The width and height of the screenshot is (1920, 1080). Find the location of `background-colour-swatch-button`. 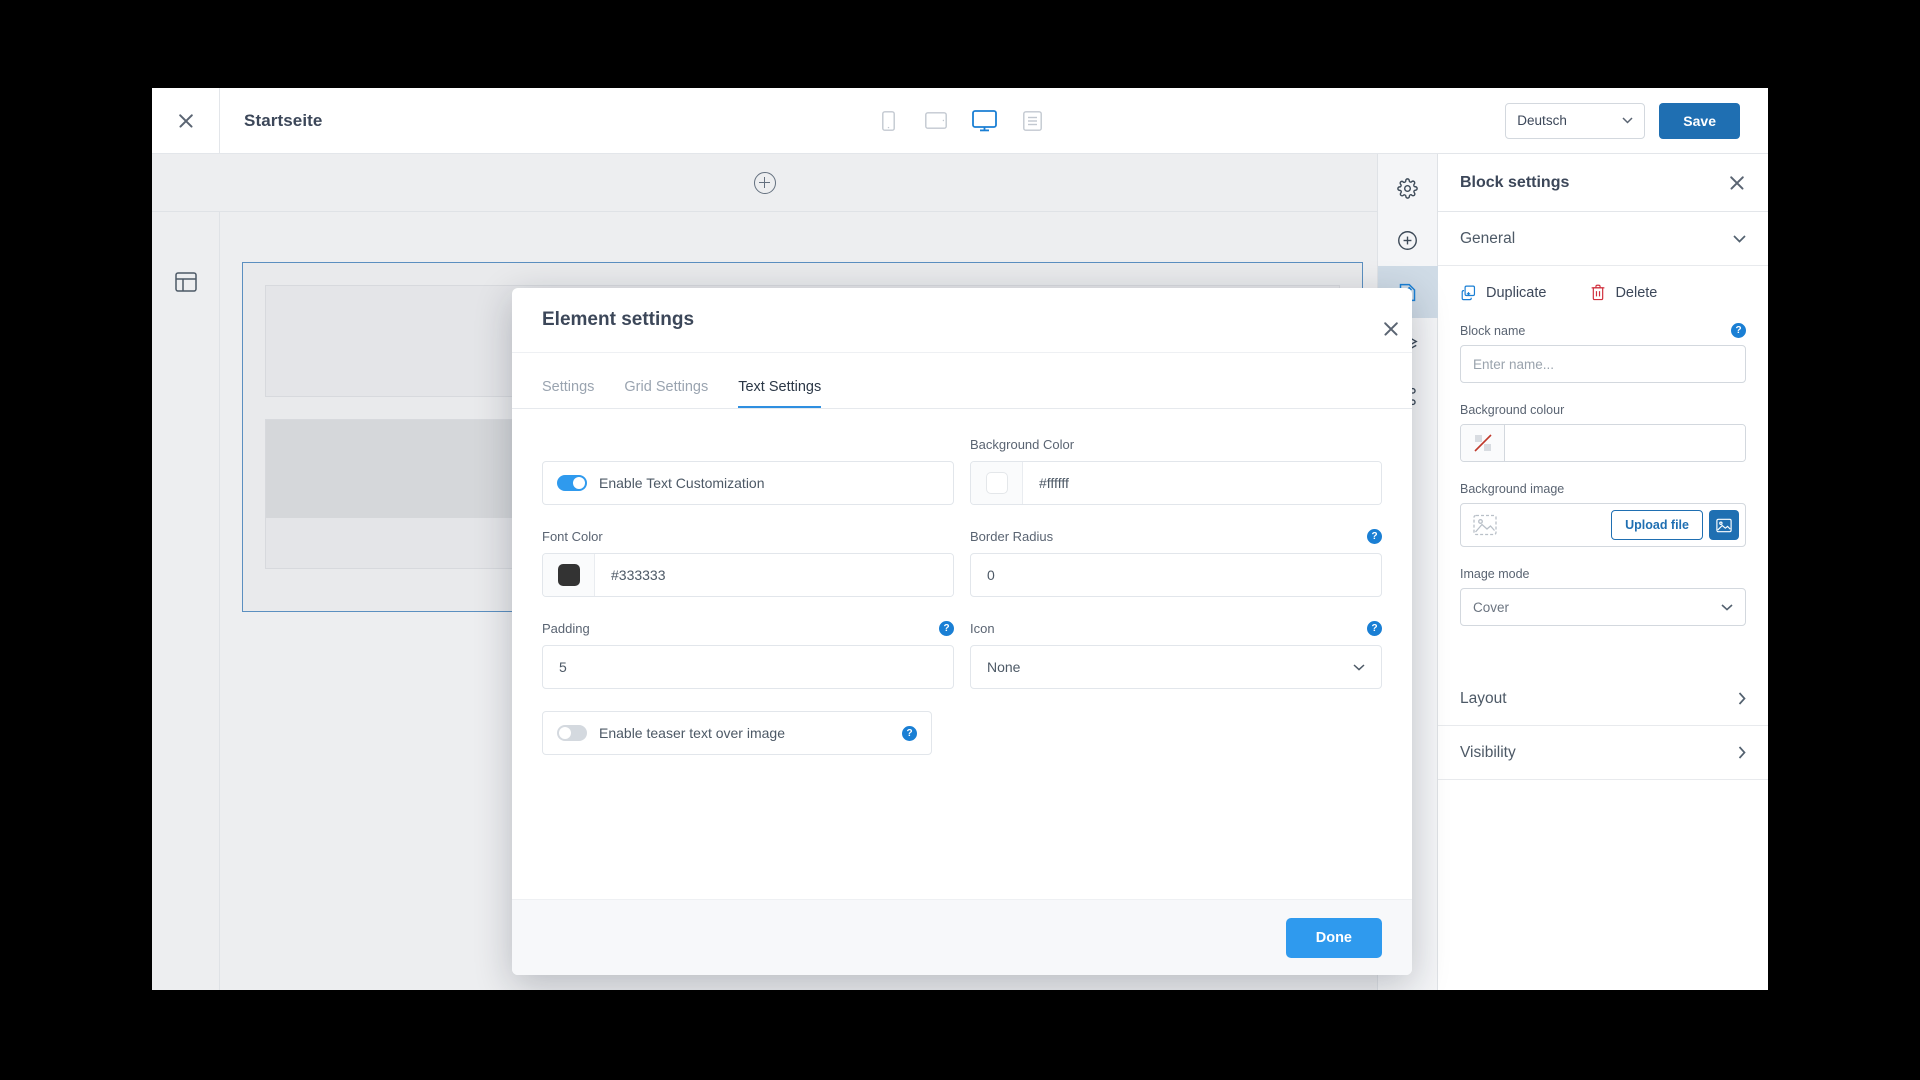

background-colour-swatch-button is located at coordinates (1483, 443).